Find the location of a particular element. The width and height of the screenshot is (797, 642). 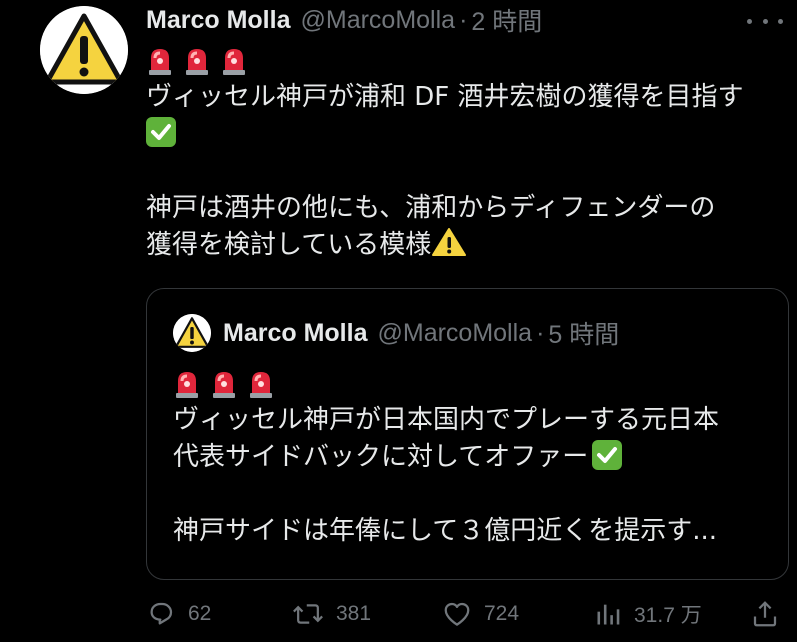

quoted-author-name: Marco Molla is located at coordinates (295, 332).